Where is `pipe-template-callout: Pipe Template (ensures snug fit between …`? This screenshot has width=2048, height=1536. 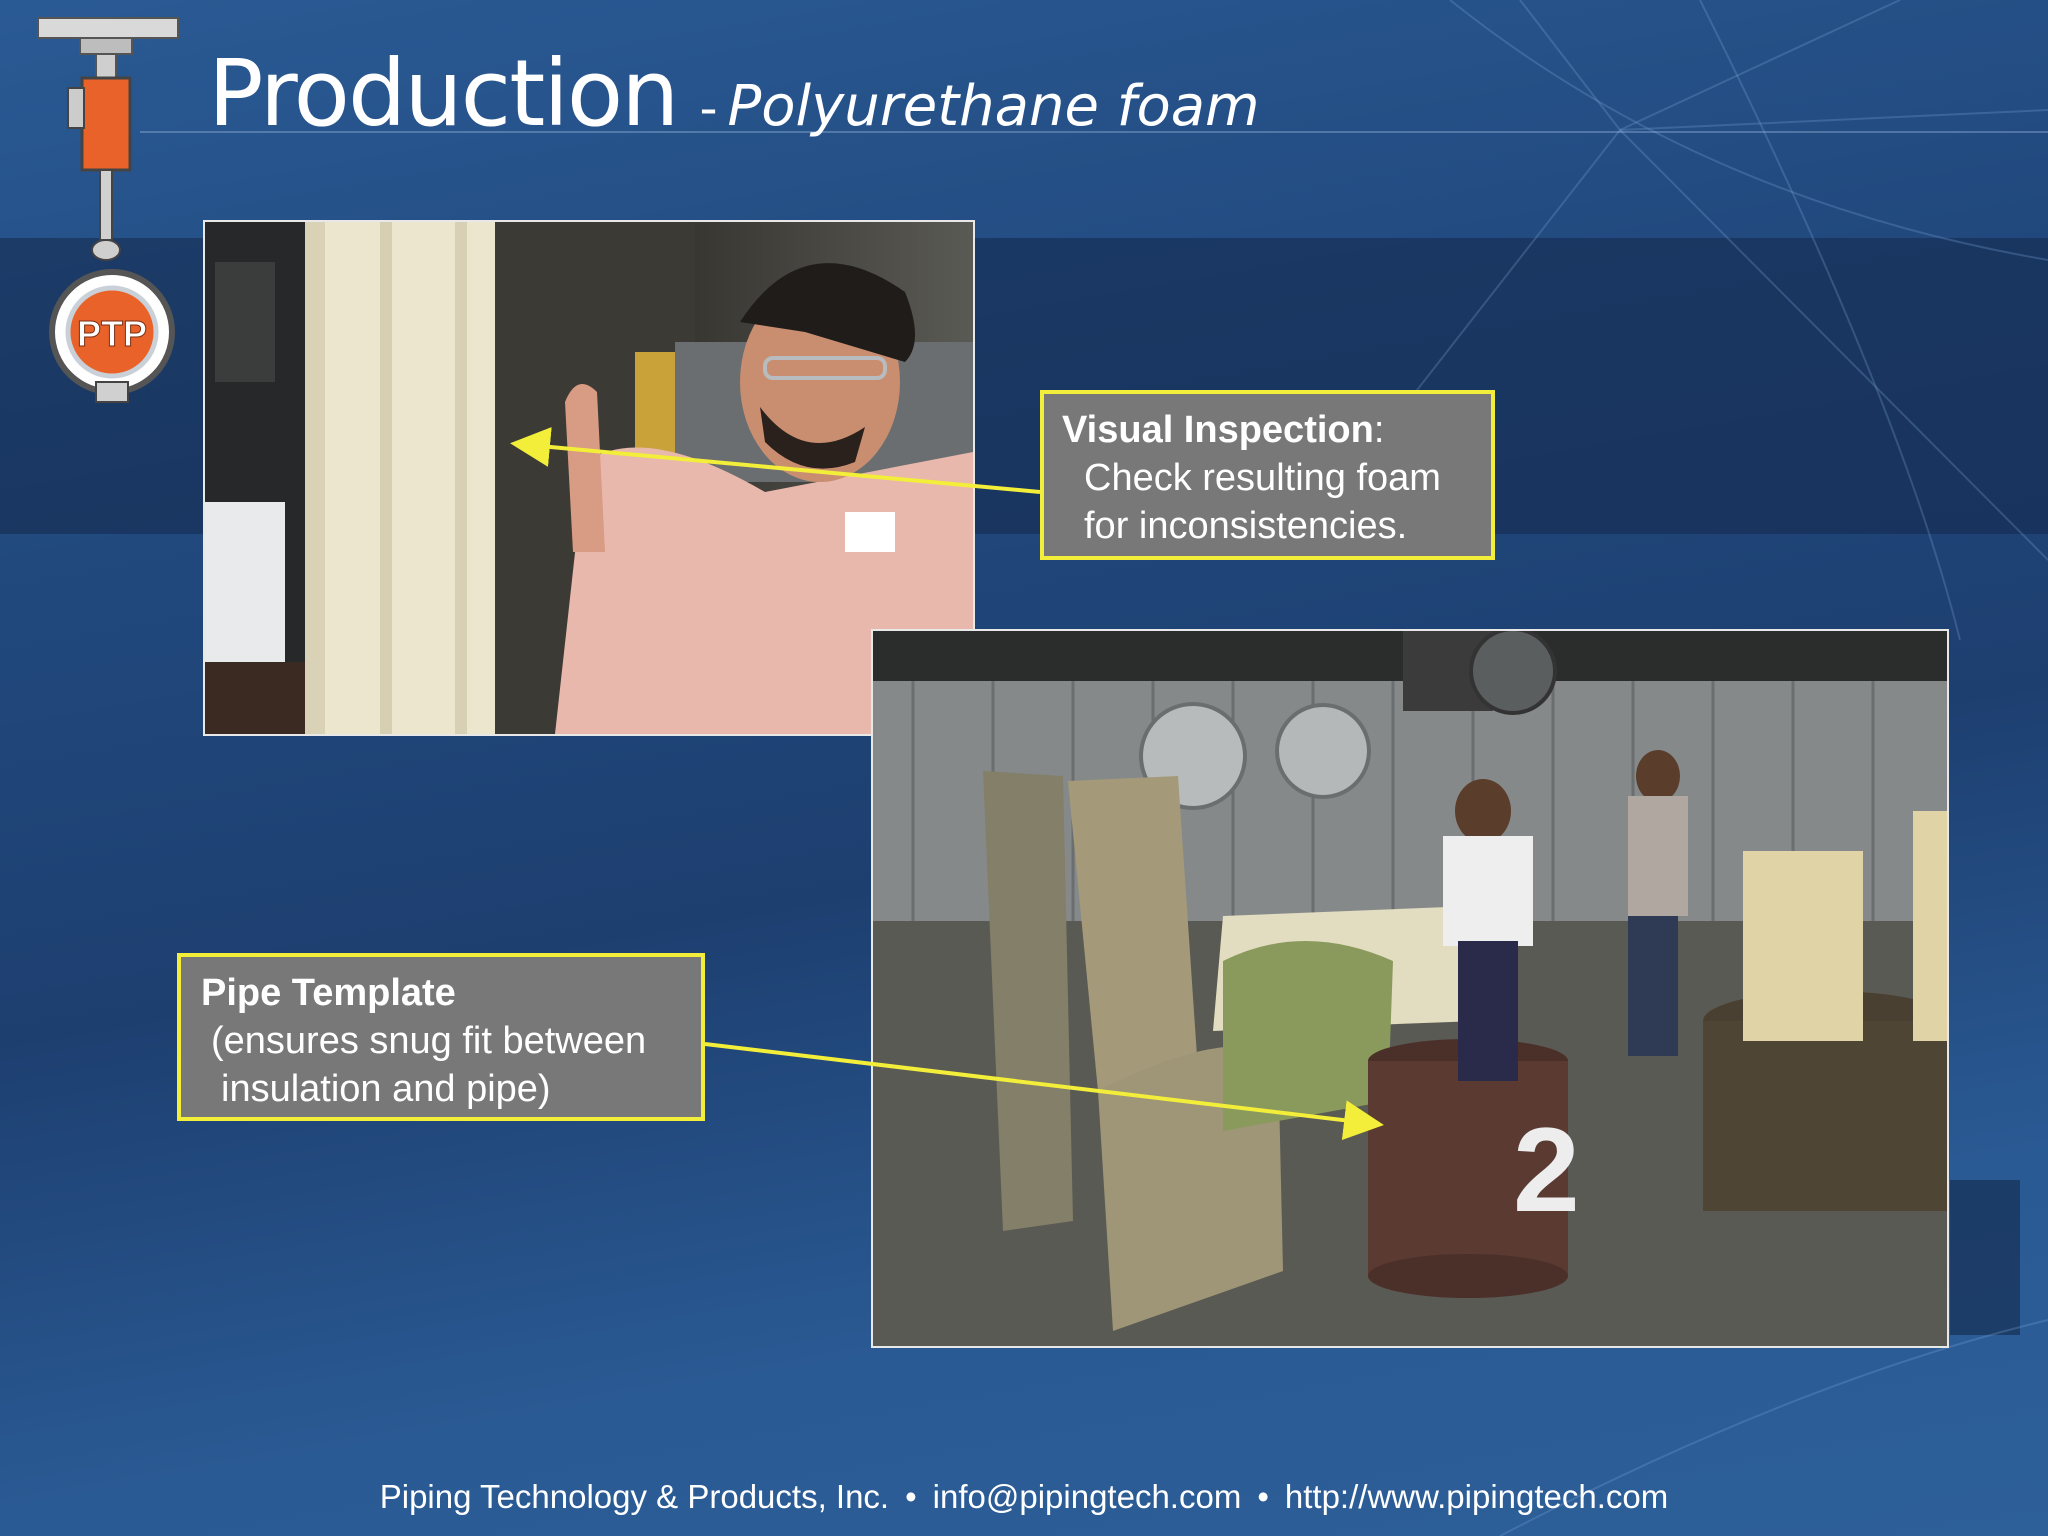
pipe-template-callout: Pipe Template (ensures snug fit between … is located at coordinates (441, 1037).